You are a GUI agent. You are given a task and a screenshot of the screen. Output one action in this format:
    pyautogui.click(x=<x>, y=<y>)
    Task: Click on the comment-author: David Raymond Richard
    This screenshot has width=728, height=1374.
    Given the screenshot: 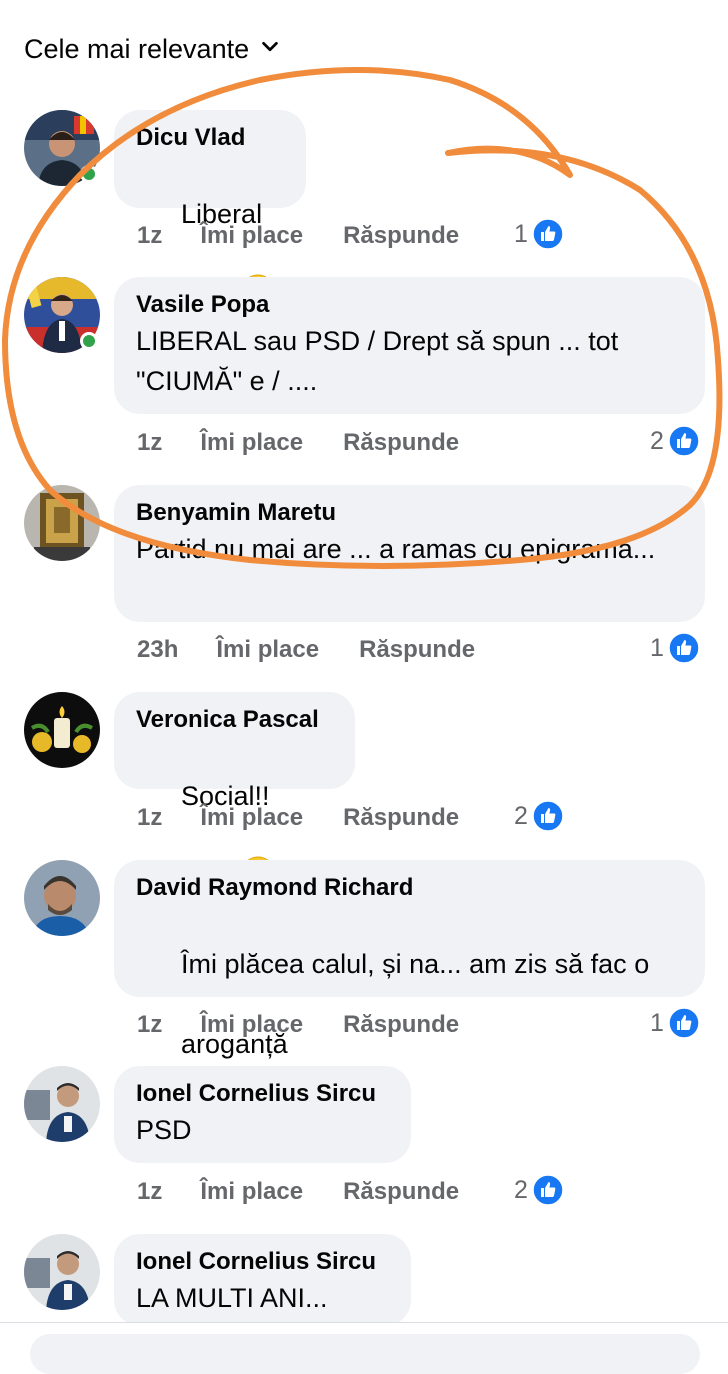 What is the action you would take?
    pyautogui.click(x=409, y=888)
    